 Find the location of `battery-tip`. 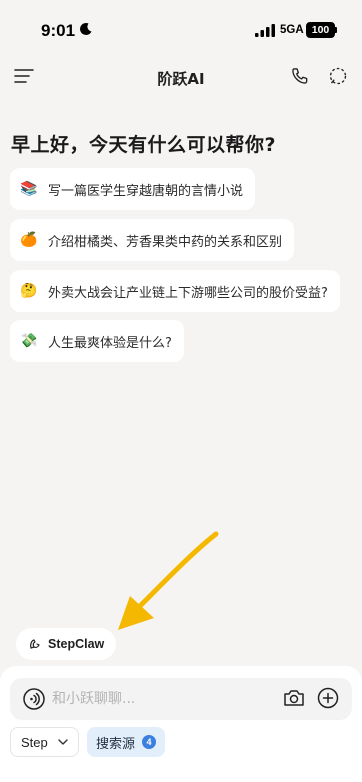

battery-tip is located at coordinates (336, 30).